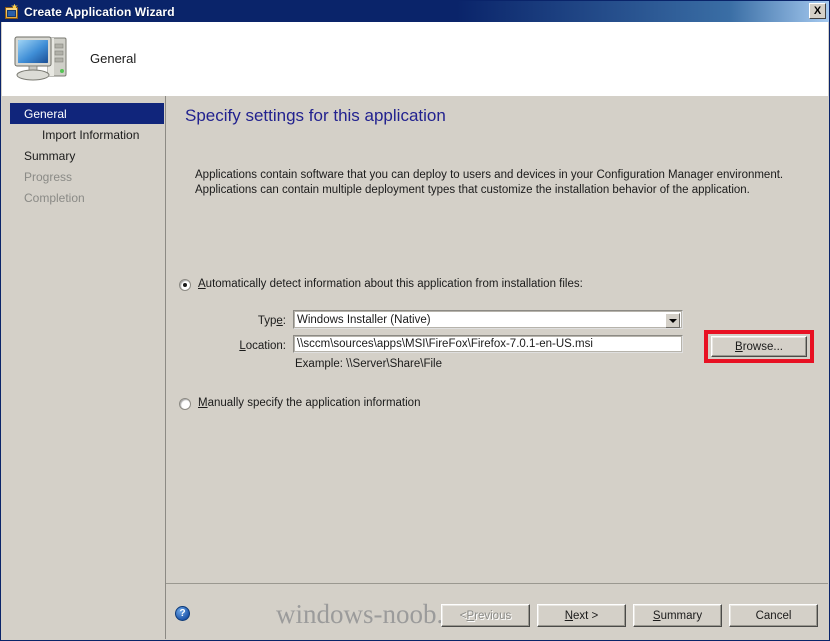  What do you see at coordinates (672, 320) in the screenshot?
I see `chevron-down-icon` at bounding box center [672, 320].